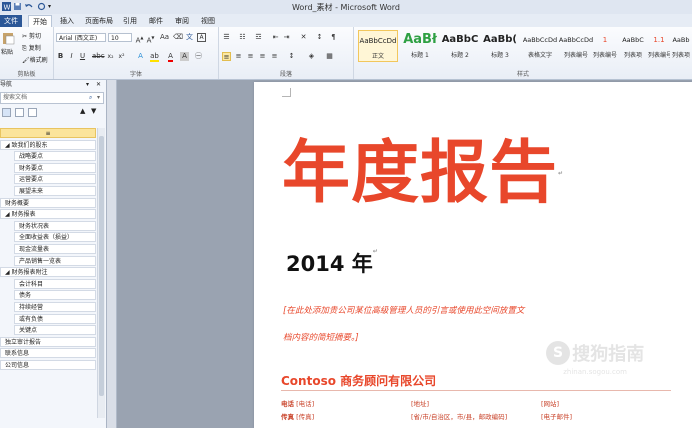 This screenshot has height=428, width=692. What do you see at coordinates (120, 37) in the screenshot?
I see `font-size-select: 10` at bounding box center [120, 37].